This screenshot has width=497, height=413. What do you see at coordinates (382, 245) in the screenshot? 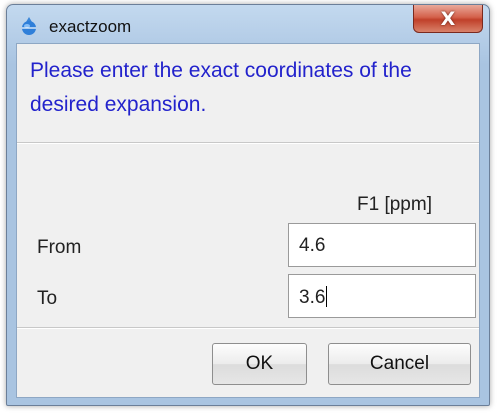
I see `from-input: 4.6` at bounding box center [382, 245].